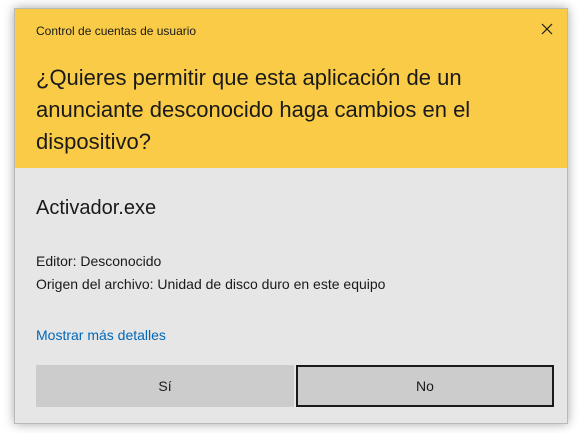 Image resolution: width=579 pixels, height=433 pixels. What do you see at coordinates (116, 31) in the screenshot?
I see `dialog-title: Control de cuentas de usuario` at bounding box center [116, 31].